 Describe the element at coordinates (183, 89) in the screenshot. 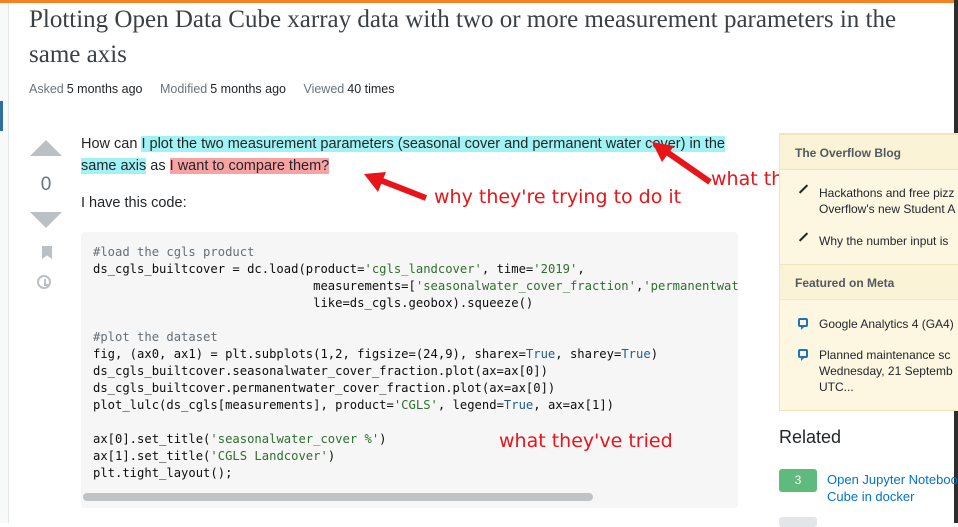

I see `modified-label: Modified` at that location.